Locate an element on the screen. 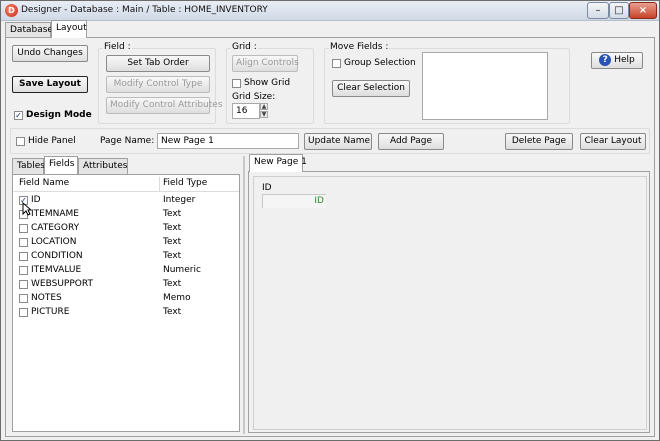 The height and width of the screenshot is (441, 660). clear-selection-button: Clear Selection is located at coordinates (371, 88).